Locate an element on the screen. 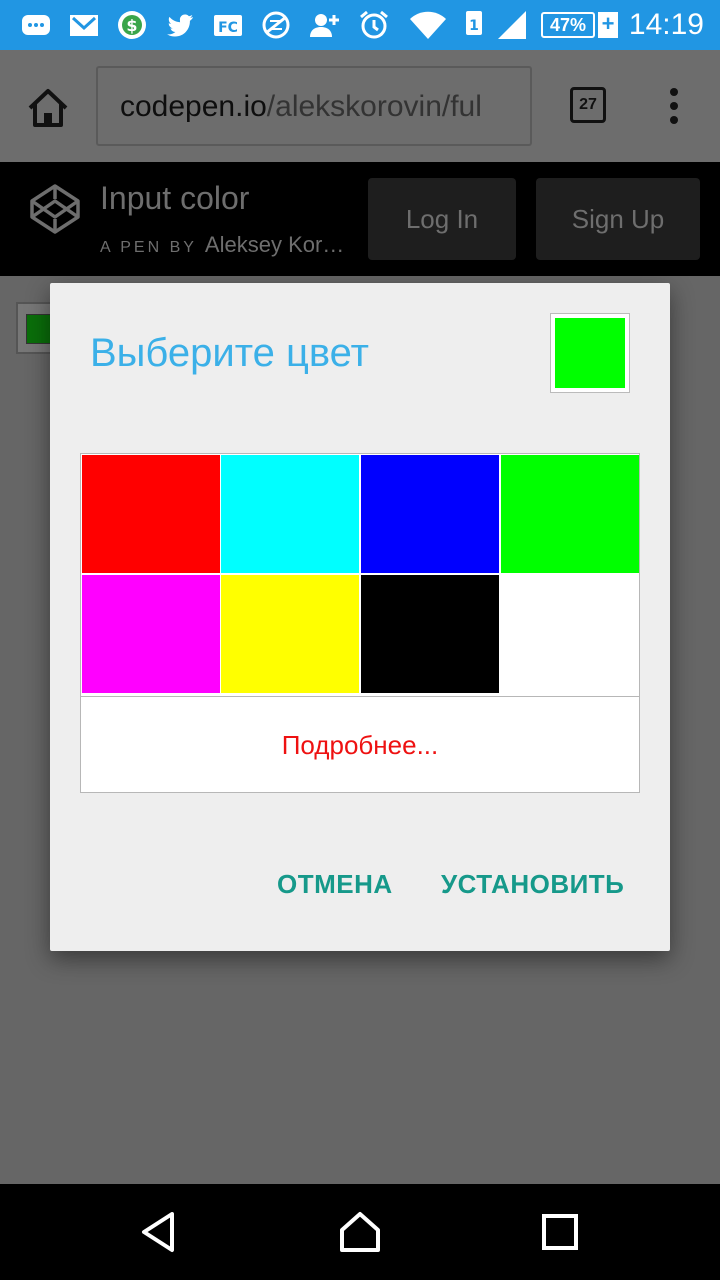  clock: 14:19 is located at coordinates (666, 24).